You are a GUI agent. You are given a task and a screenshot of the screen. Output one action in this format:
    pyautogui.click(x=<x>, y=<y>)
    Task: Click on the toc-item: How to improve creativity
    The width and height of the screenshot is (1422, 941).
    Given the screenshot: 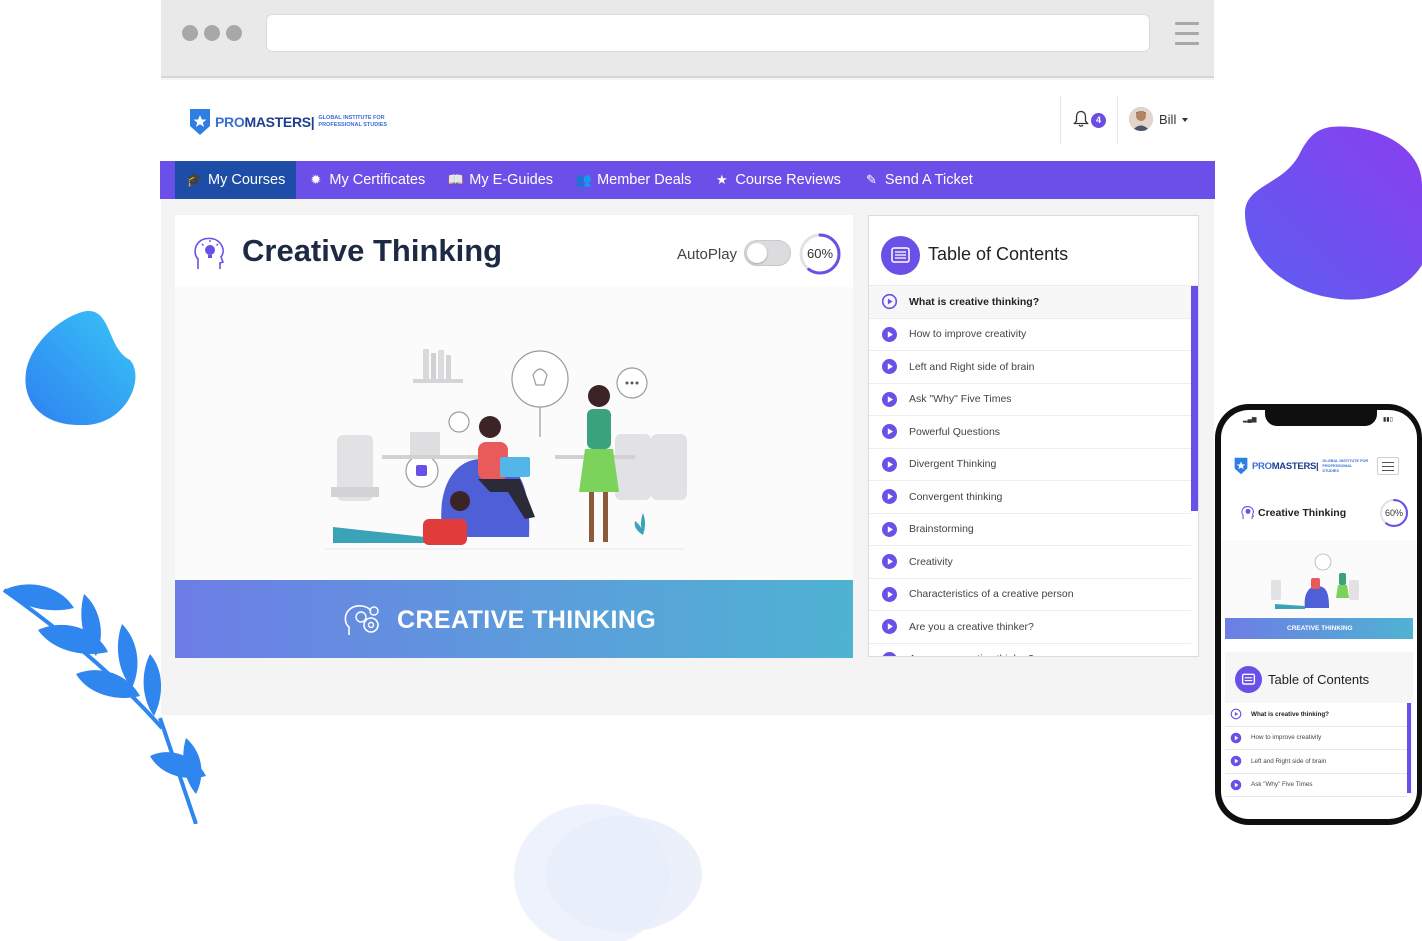 What is the action you would take?
    pyautogui.click(x=1030, y=335)
    